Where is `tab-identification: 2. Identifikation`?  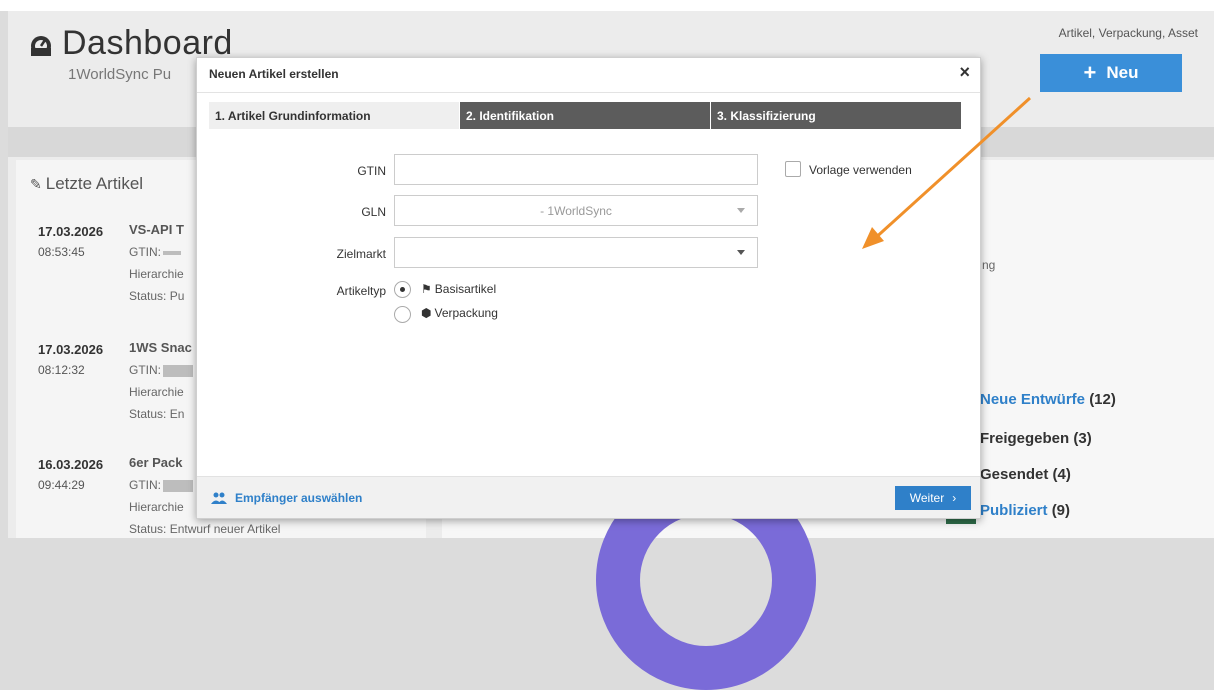
tab-identification: 2. Identifikation is located at coordinates (585, 115).